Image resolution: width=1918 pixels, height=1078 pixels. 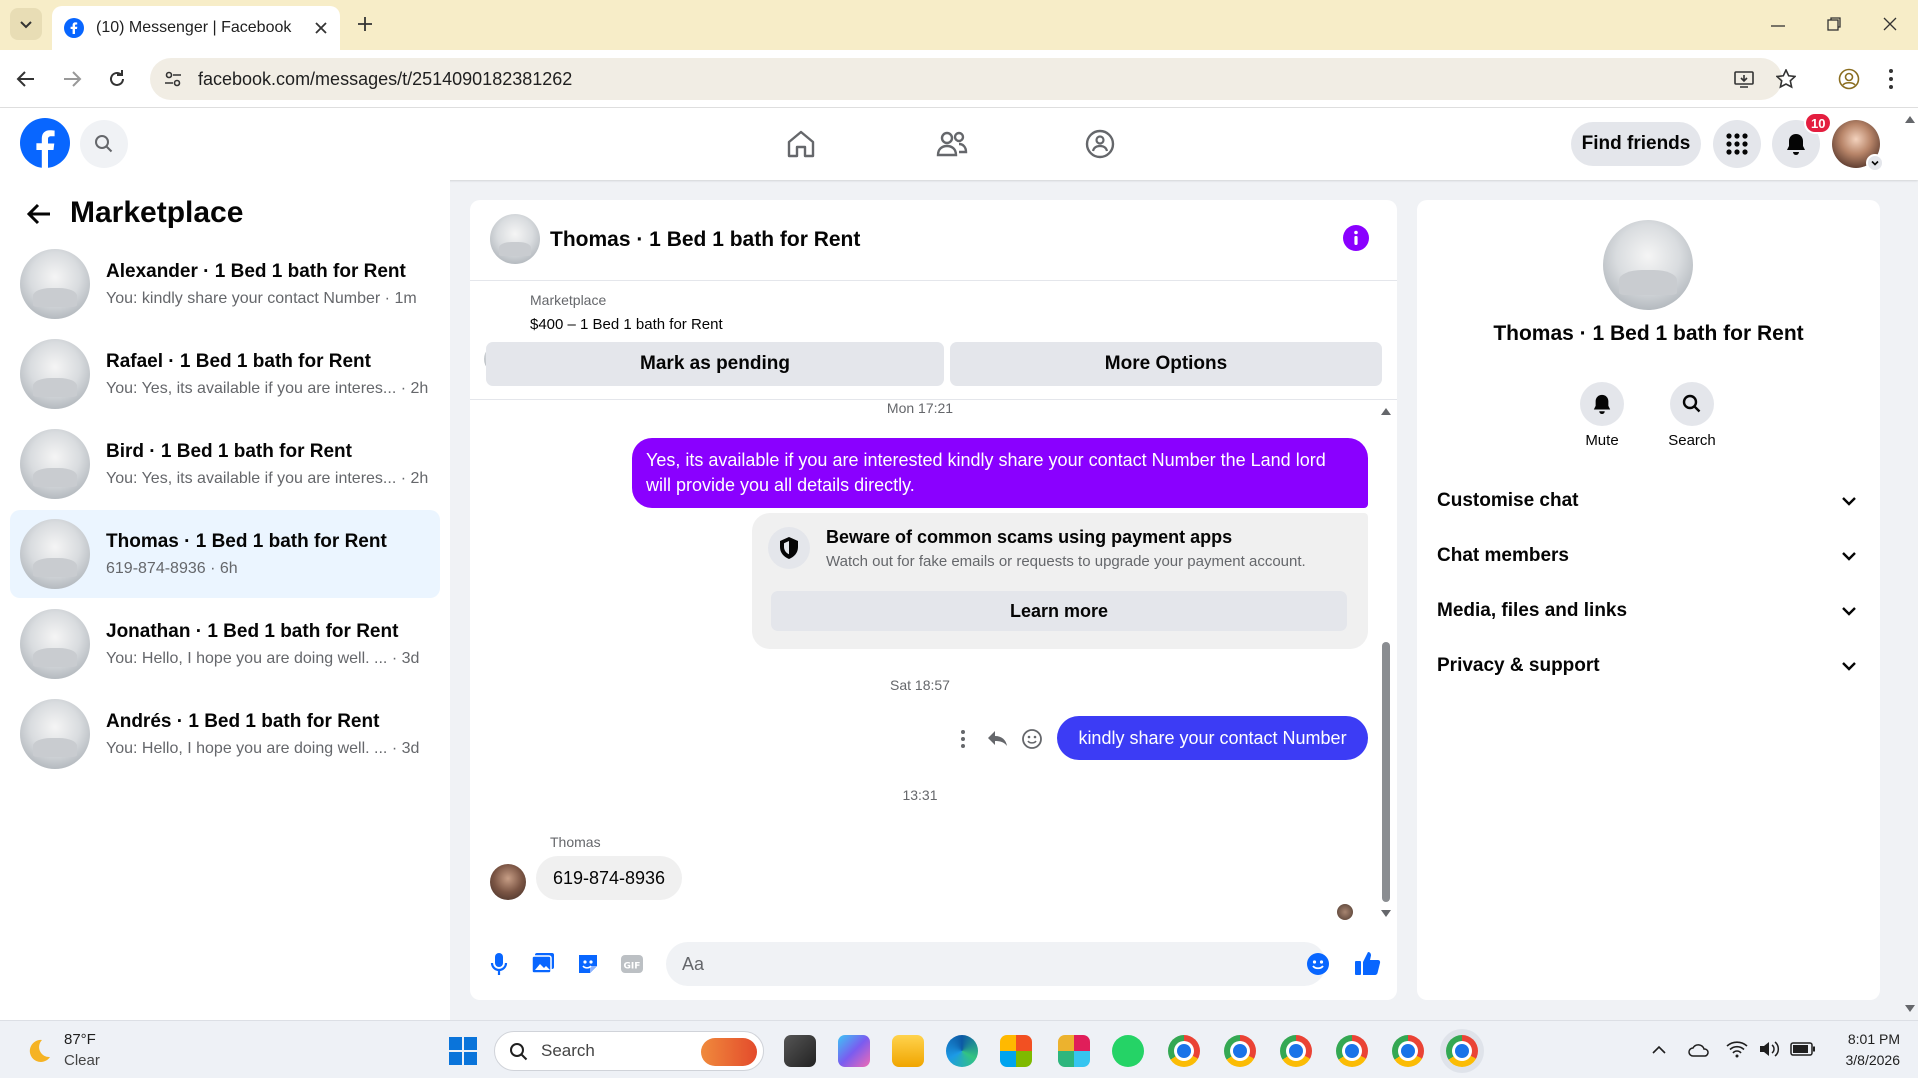 What do you see at coordinates (1462, 1051) in the screenshot?
I see `chrome-active-icon` at bounding box center [1462, 1051].